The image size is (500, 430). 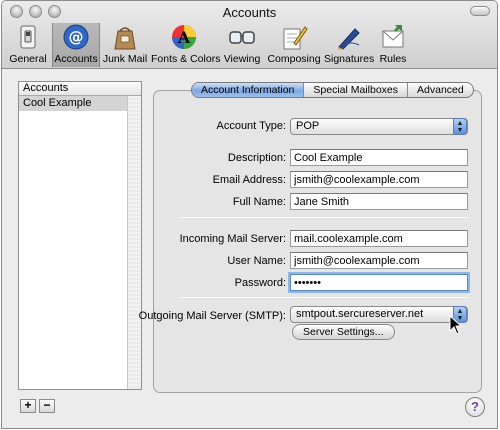 I want to click on add-account-button: +, so click(x=28, y=406).